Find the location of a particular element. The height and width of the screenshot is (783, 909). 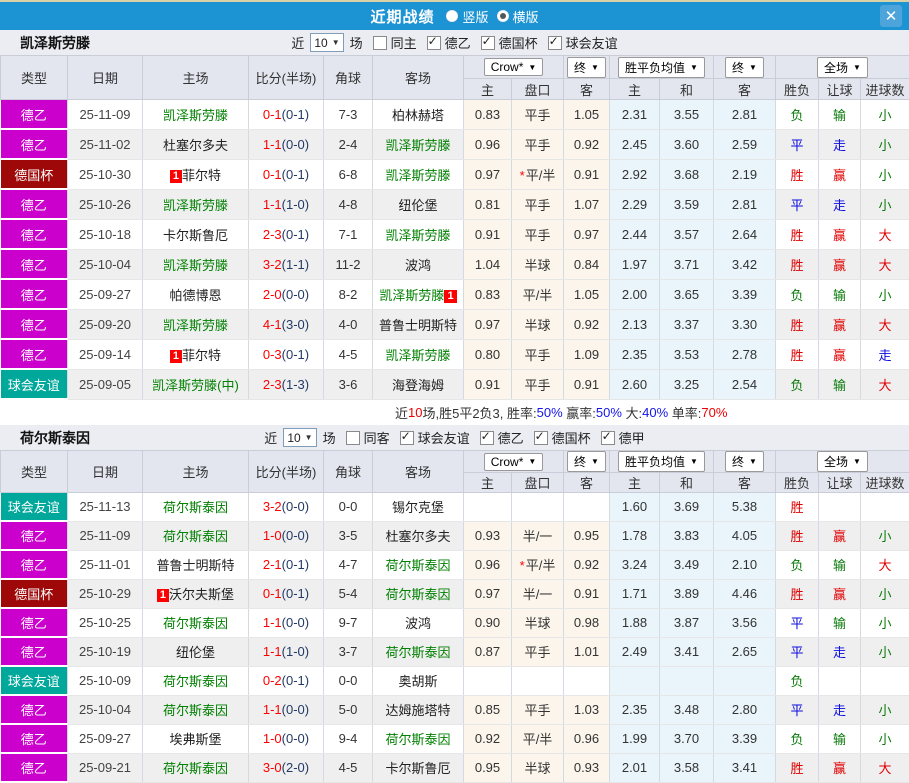

away-team-cell: 杜塞尔多夫 is located at coordinates (418, 535).